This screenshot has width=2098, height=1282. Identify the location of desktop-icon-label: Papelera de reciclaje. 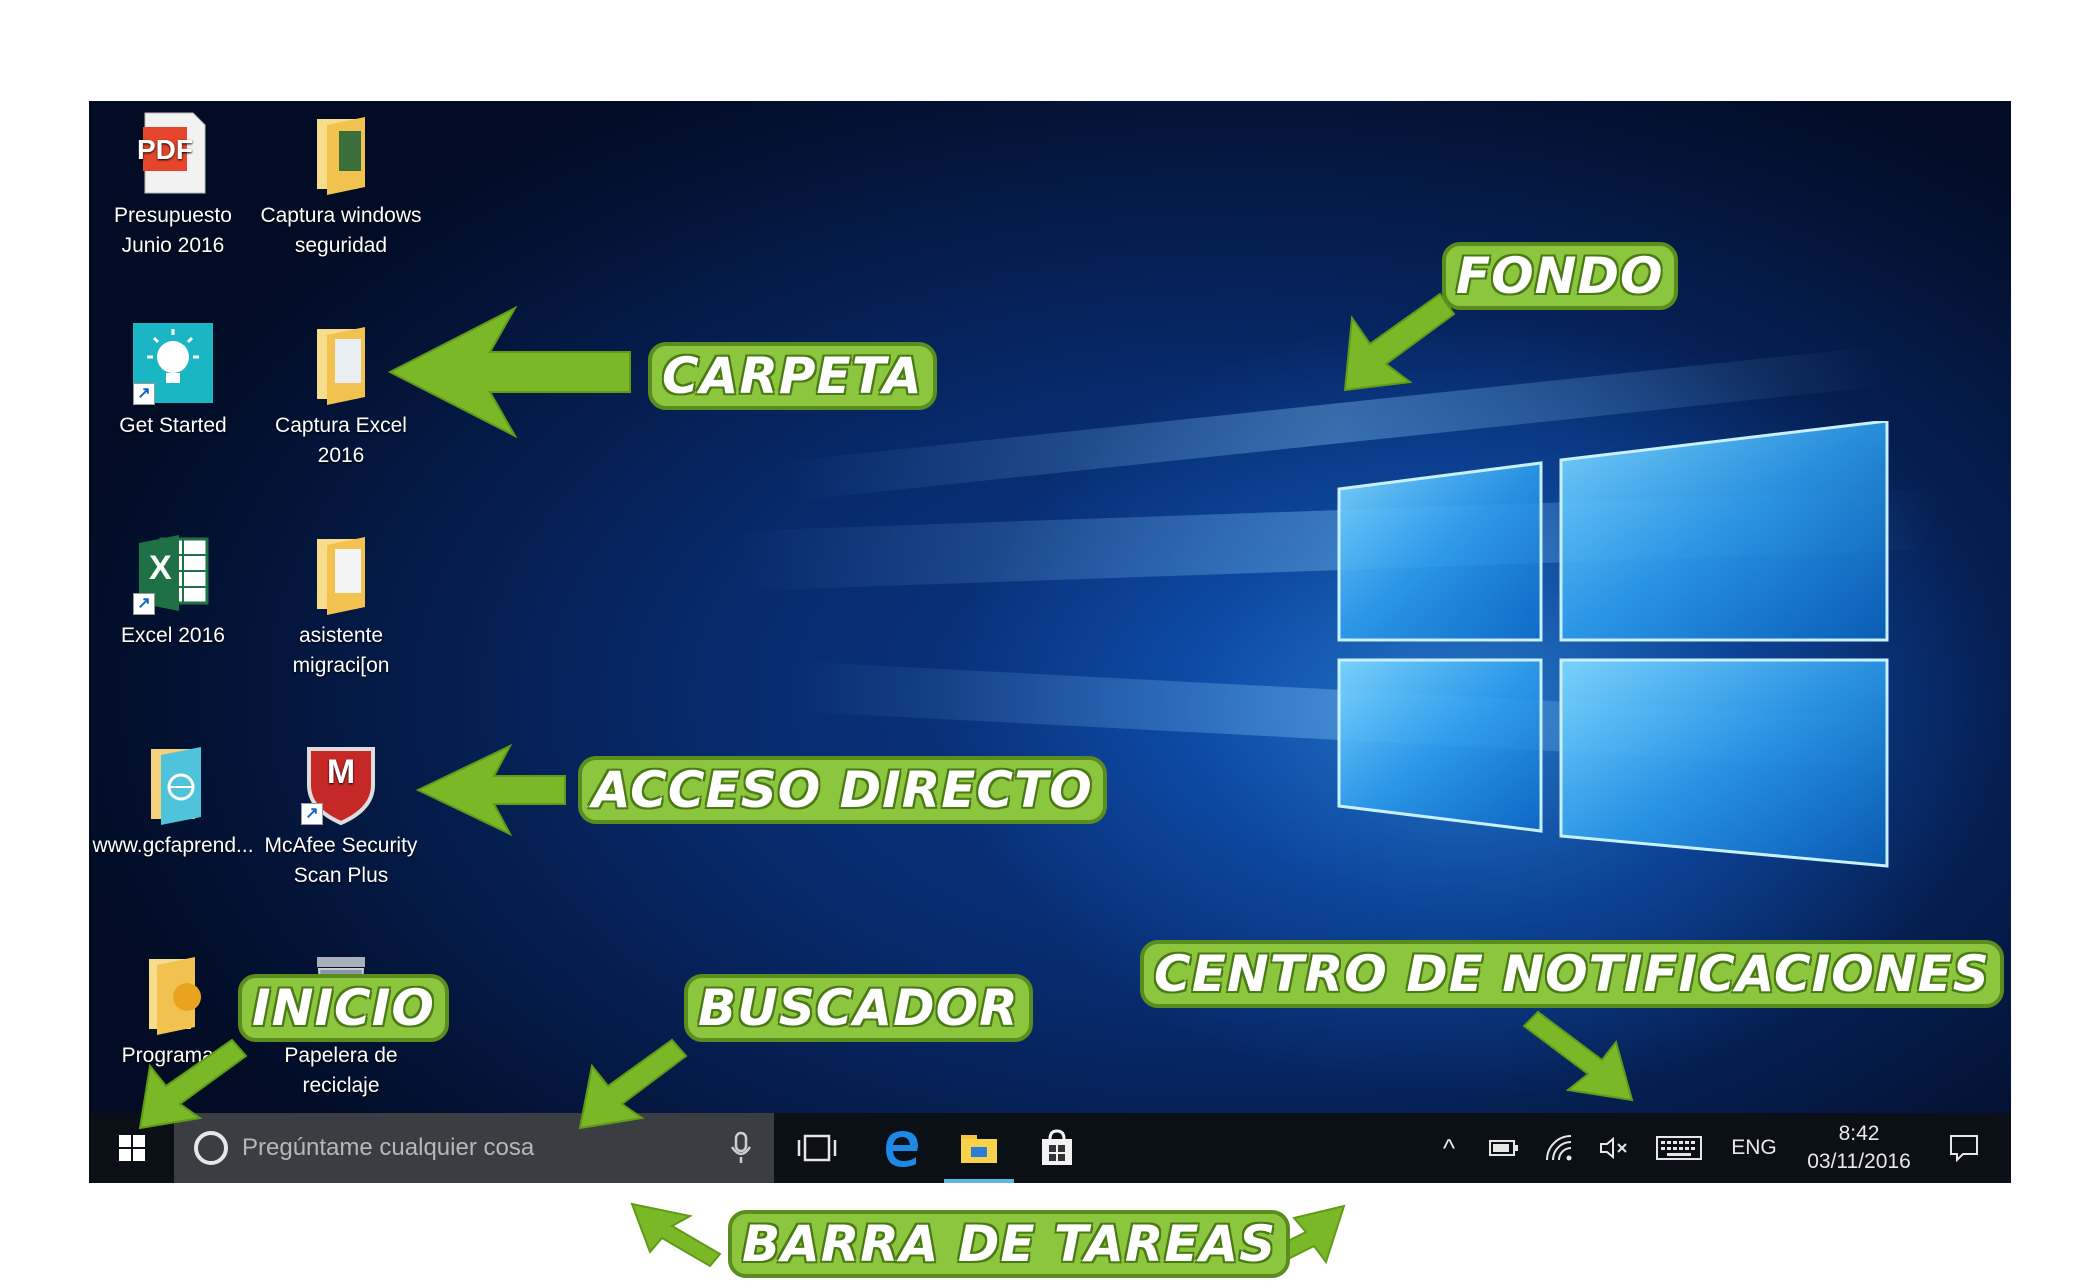
(341, 1070).